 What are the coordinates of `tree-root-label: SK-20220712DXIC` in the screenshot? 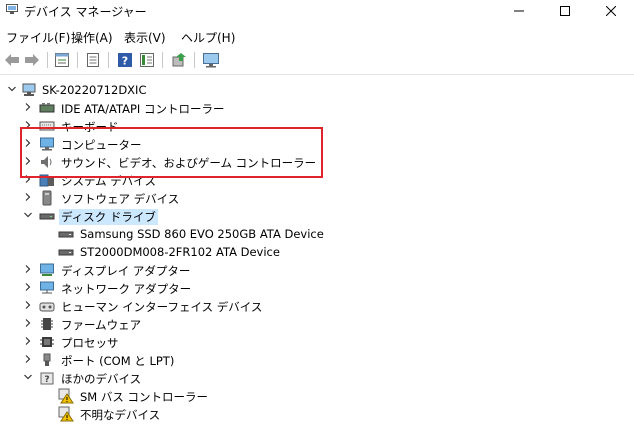 It's located at (94, 90).